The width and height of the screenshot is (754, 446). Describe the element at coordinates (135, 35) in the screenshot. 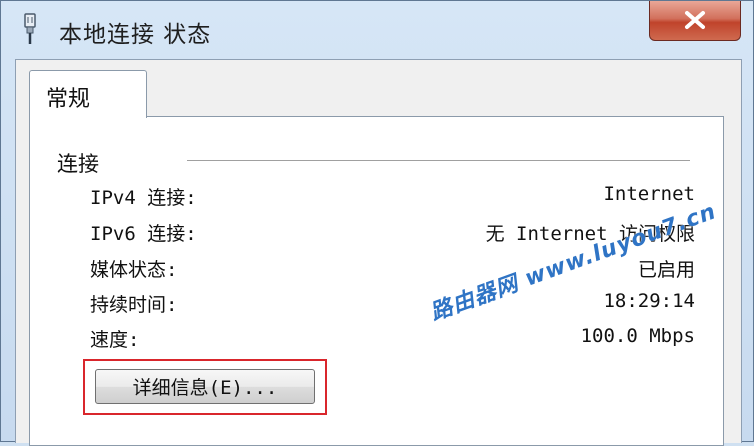

I see `window-title: 本地连接 状态` at that location.